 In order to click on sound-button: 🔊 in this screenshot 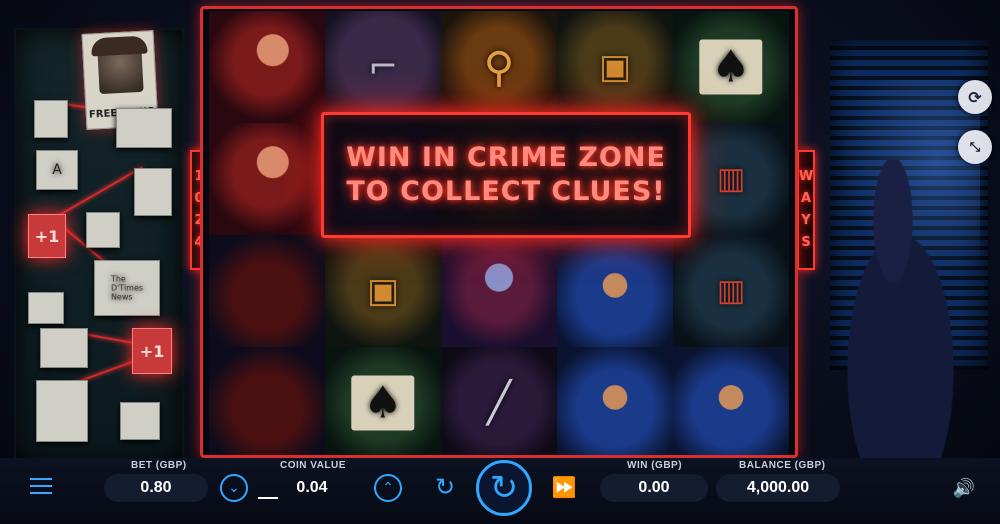, I will do `click(964, 488)`.